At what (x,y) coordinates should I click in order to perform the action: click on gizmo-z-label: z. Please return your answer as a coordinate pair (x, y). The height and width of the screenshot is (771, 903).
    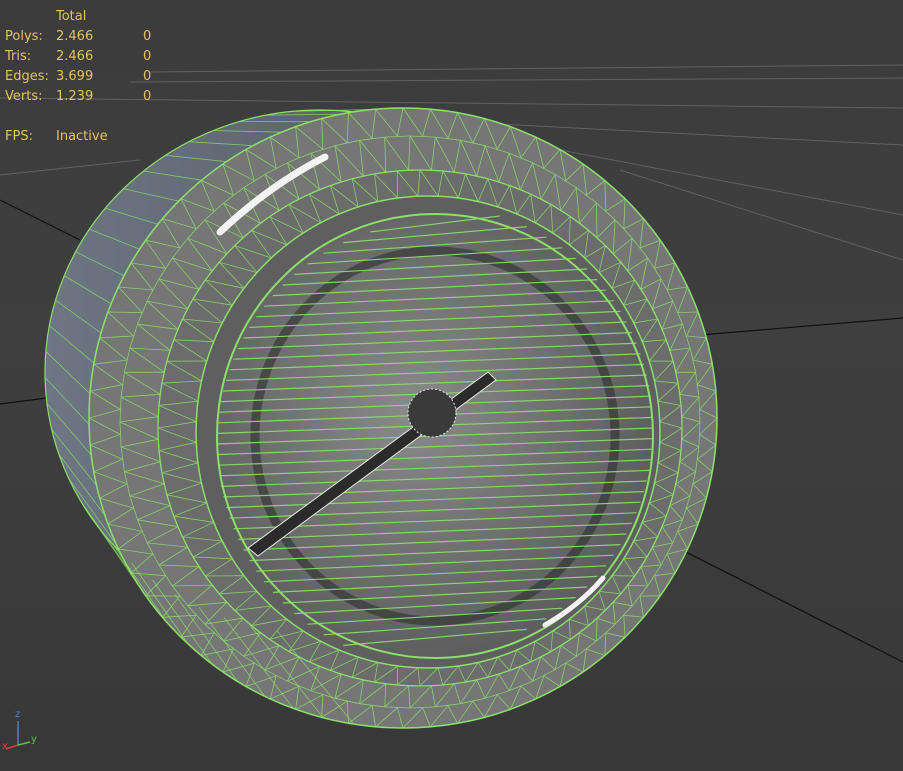
    Looking at the image, I should click on (18, 714).